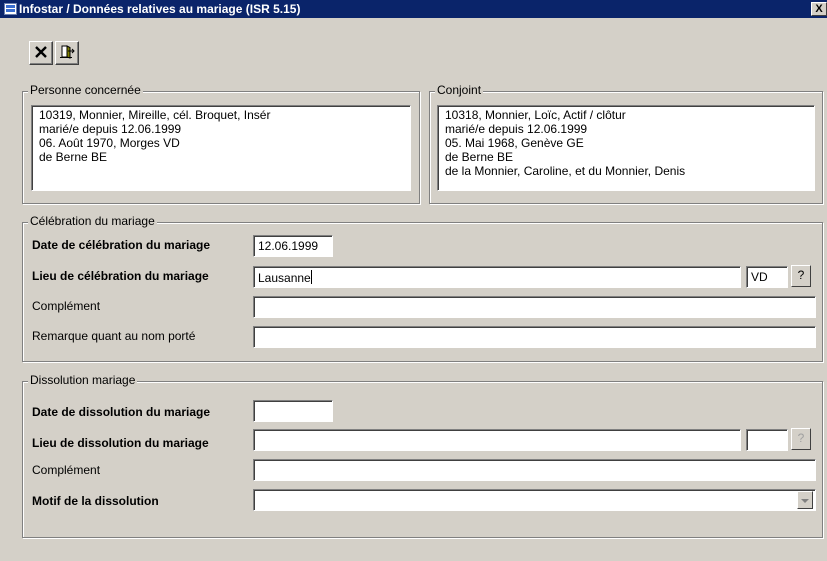  Describe the element at coordinates (497, 277) in the screenshot. I see `celebration-lieu-input: Lausanne` at that location.